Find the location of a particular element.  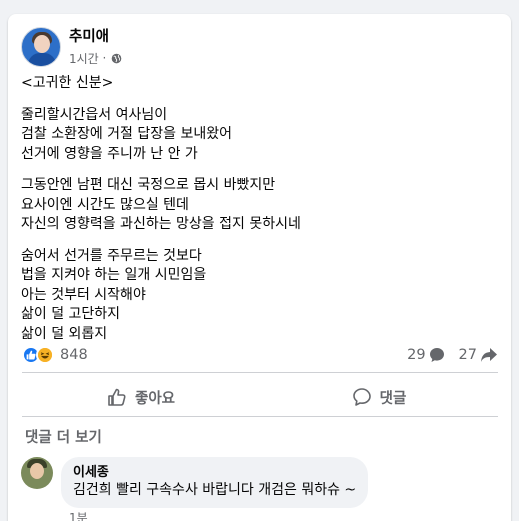

like-button: 좋아요 is located at coordinates (141, 397).